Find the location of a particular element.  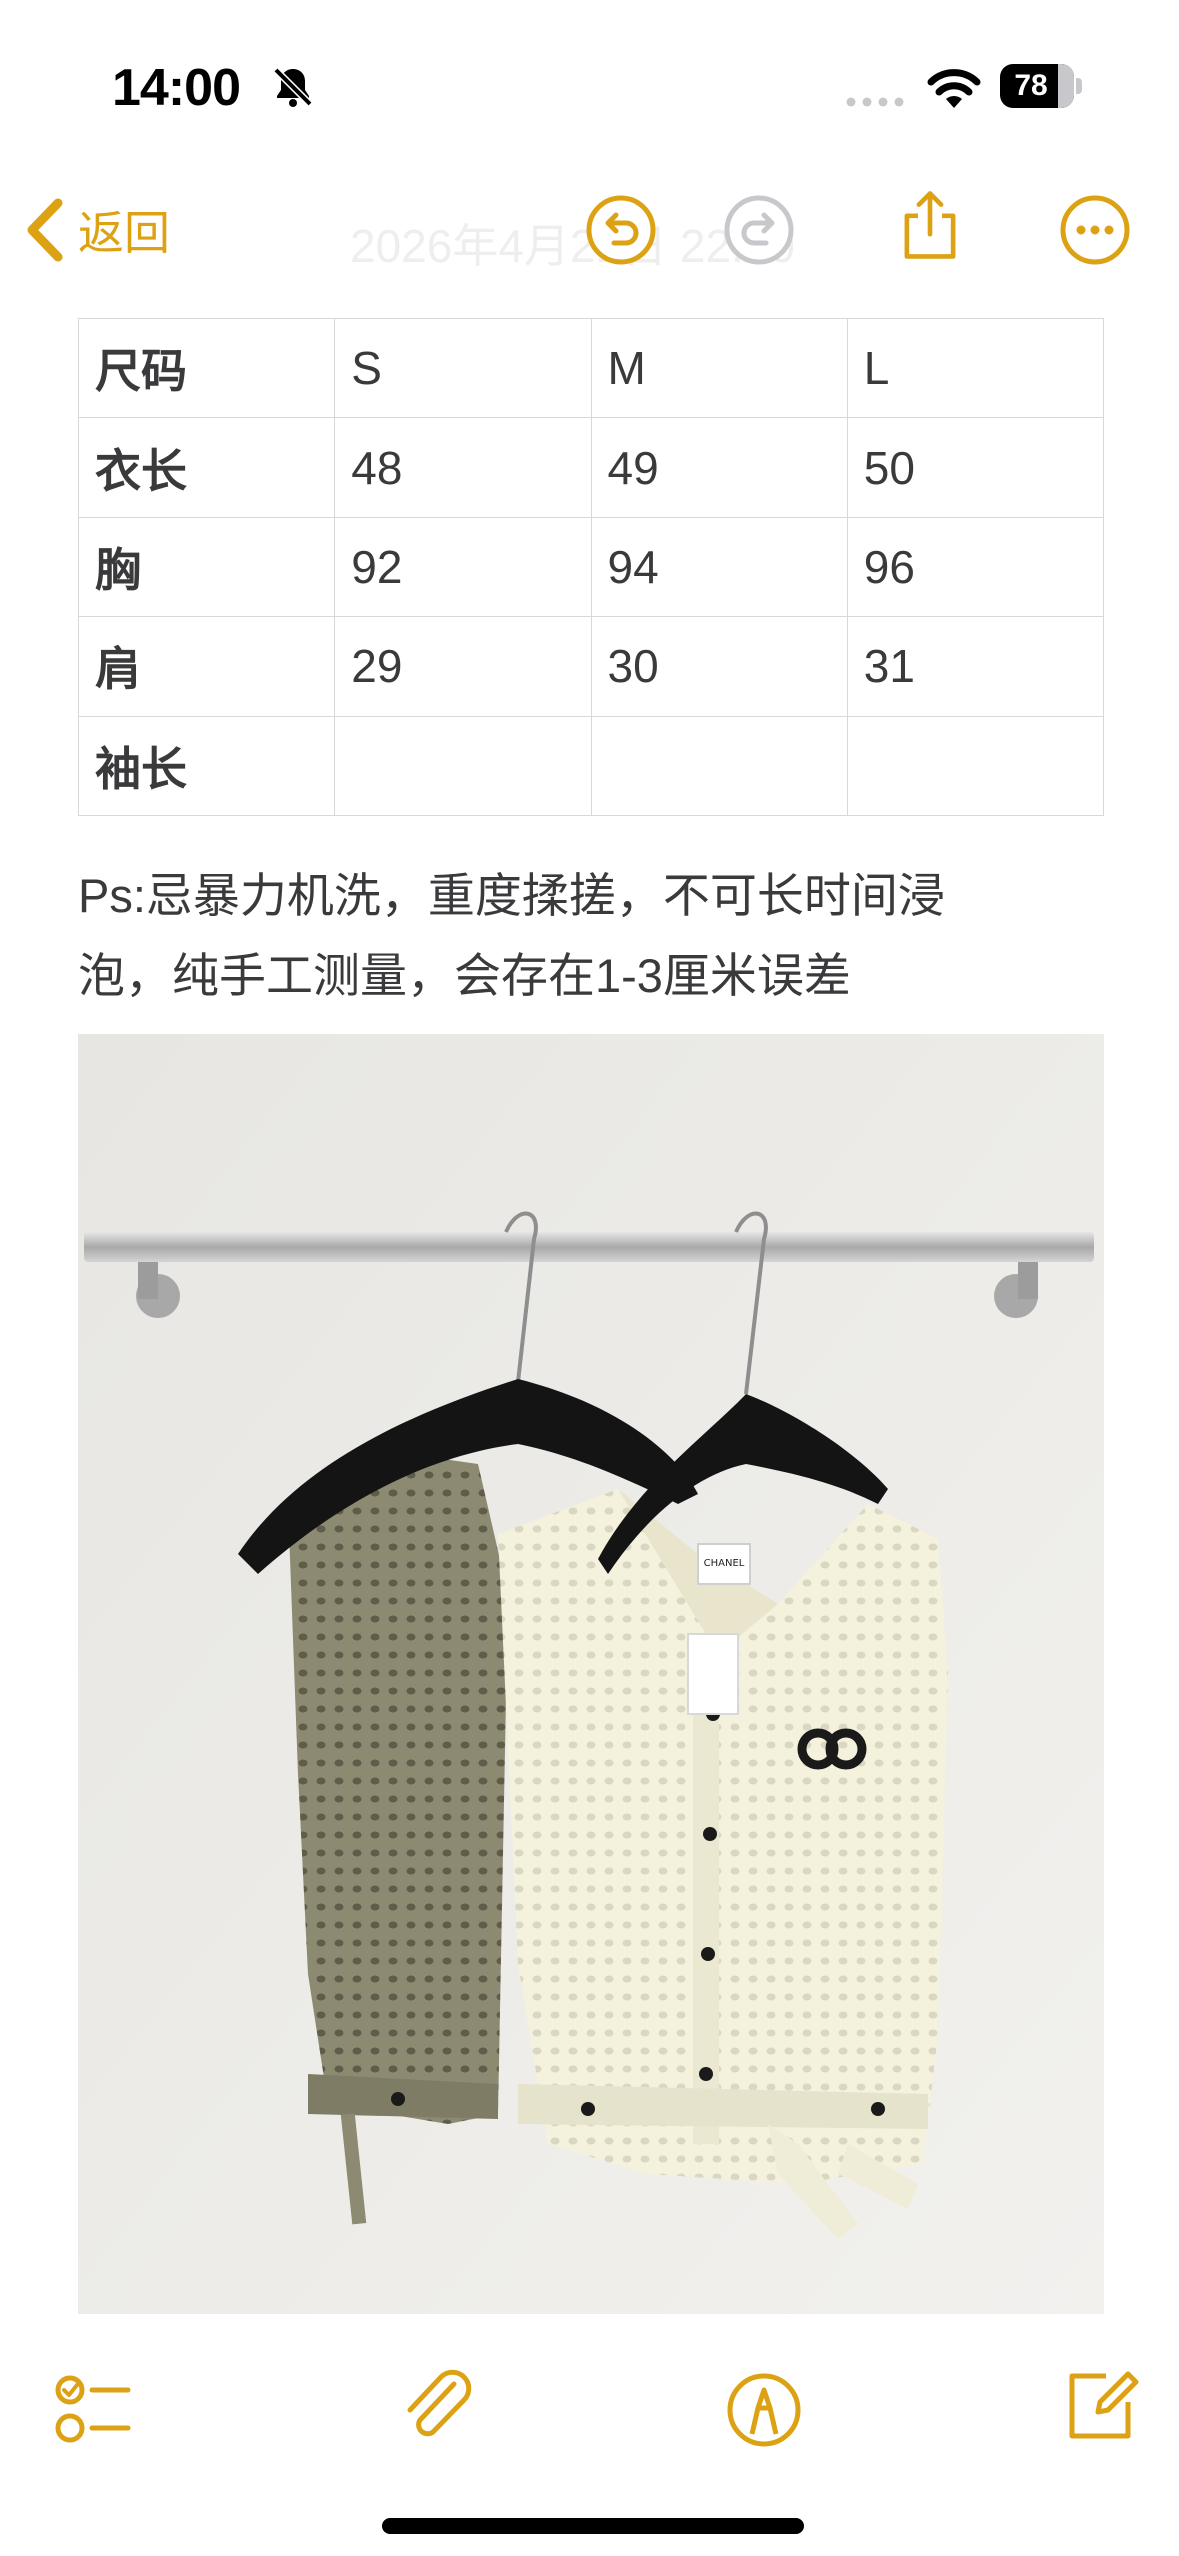

table-row: 袖长 is located at coordinates (591, 765).